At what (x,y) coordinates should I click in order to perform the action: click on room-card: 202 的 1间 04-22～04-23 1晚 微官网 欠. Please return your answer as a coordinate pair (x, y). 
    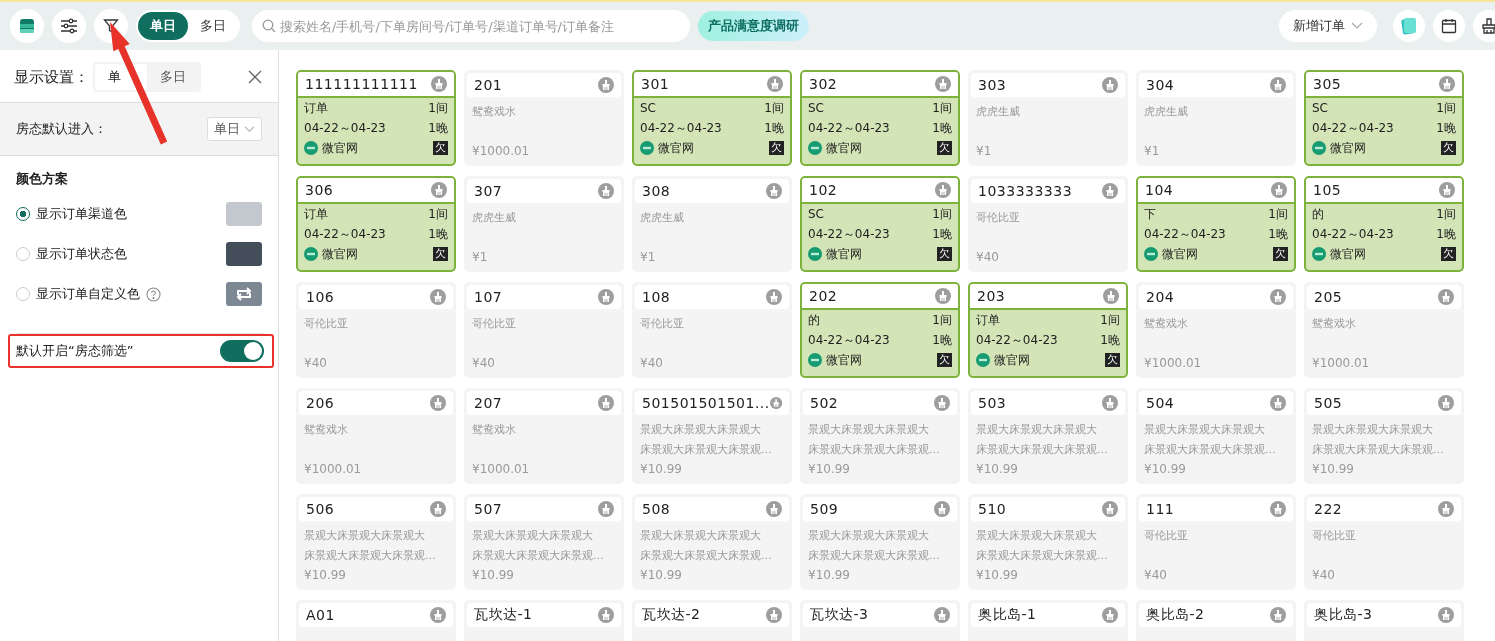
    Looking at the image, I should click on (880, 330).